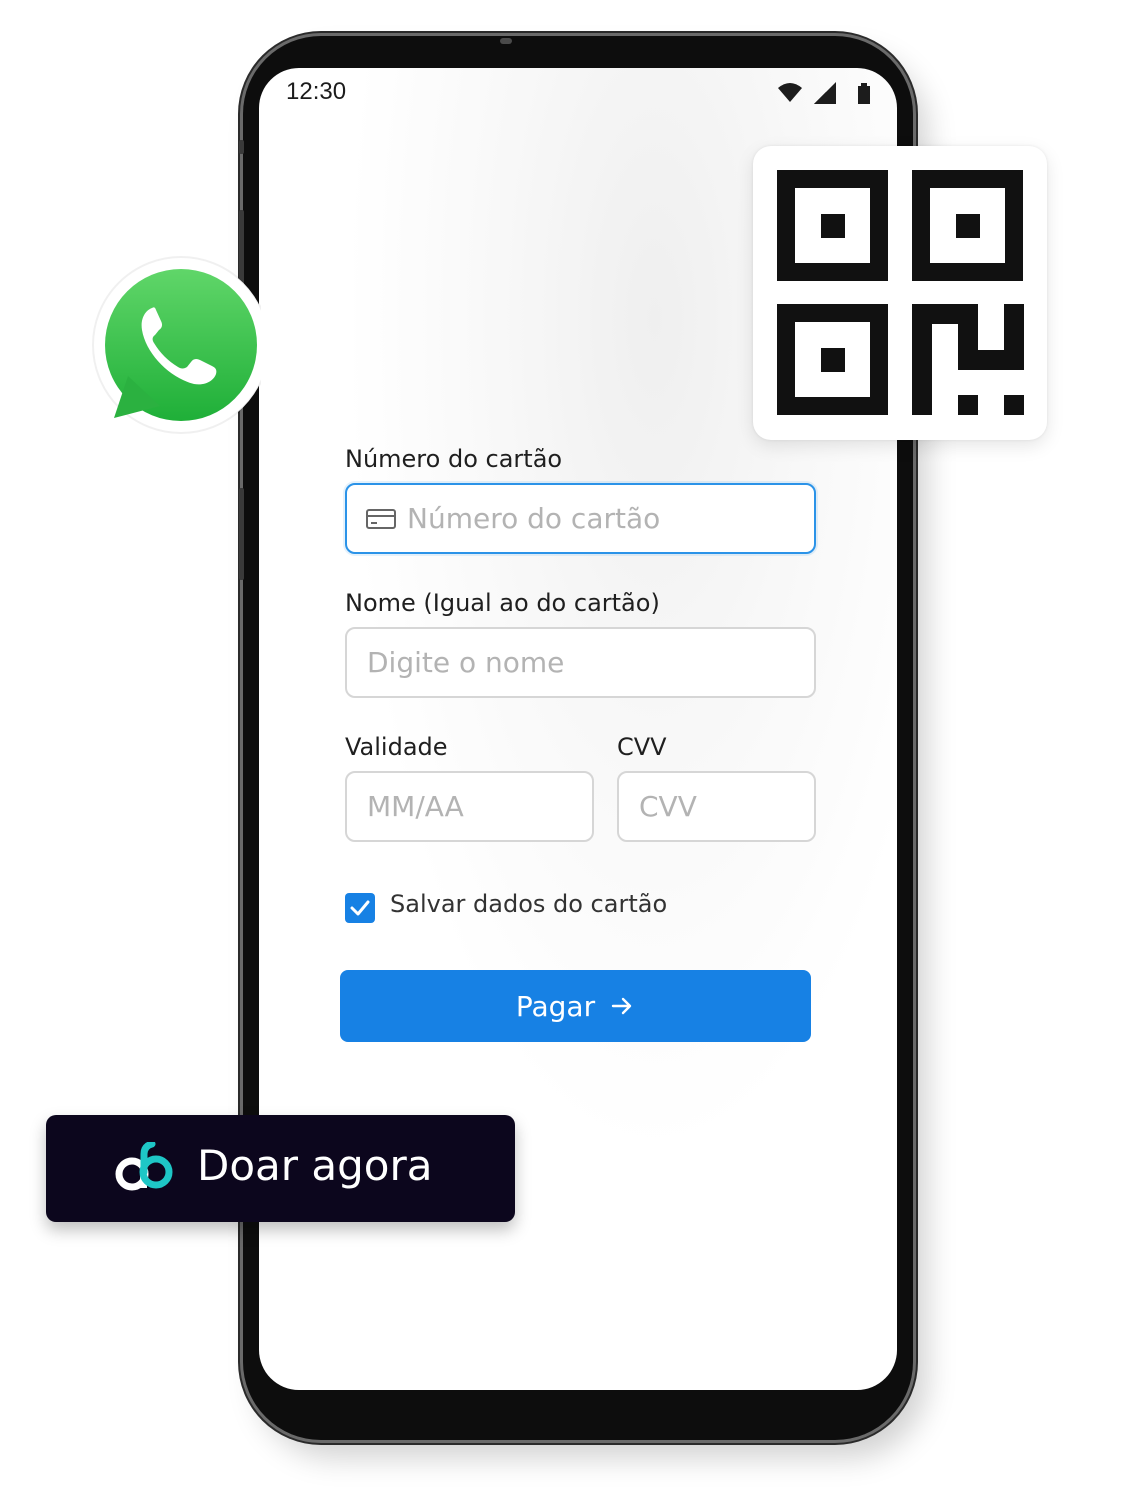  What do you see at coordinates (716, 806) in the screenshot?
I see `cvv-input: CVV` at bounding box center [716, 806].